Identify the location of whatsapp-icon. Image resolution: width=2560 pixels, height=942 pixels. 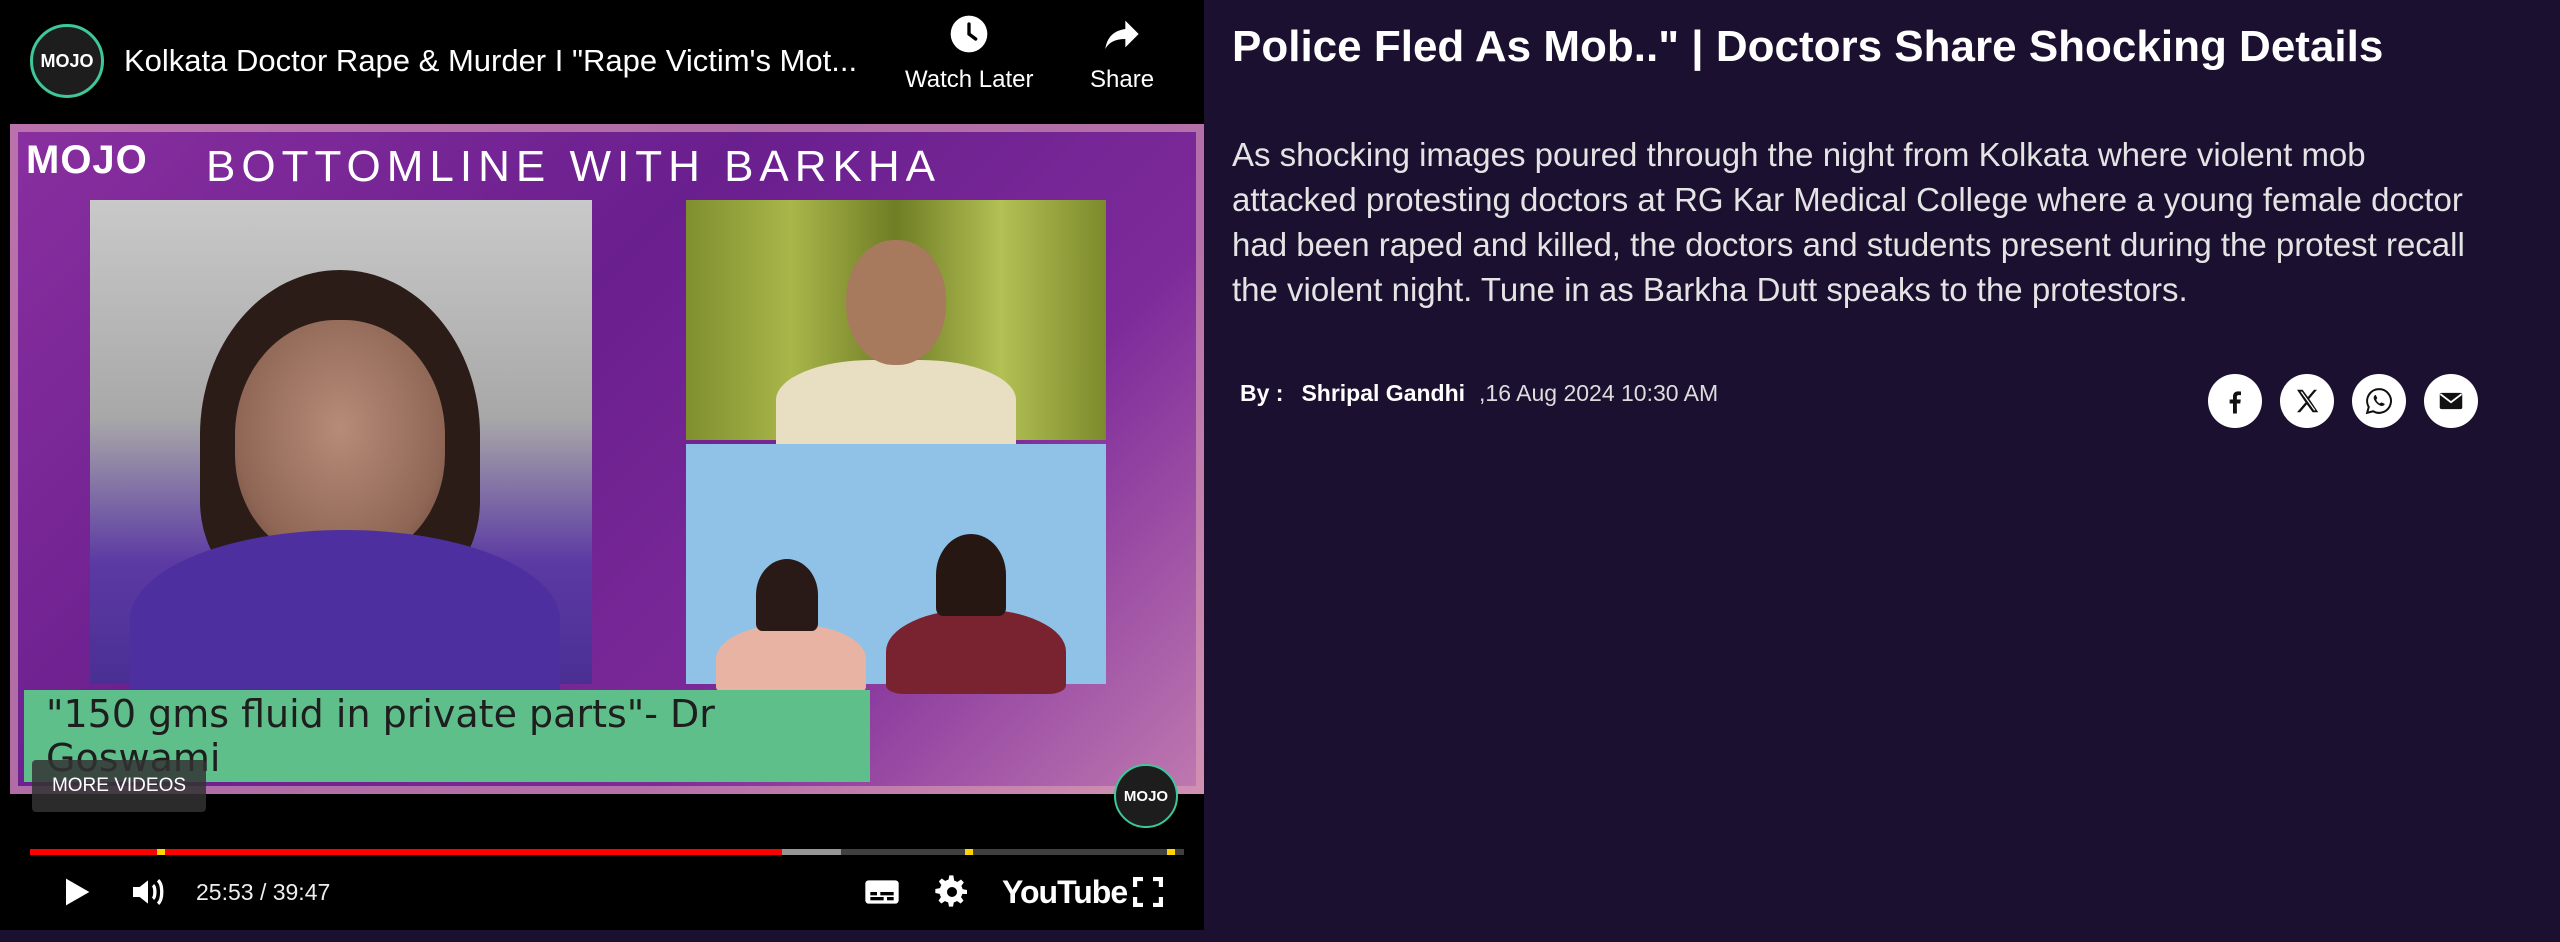
(2378, 401).